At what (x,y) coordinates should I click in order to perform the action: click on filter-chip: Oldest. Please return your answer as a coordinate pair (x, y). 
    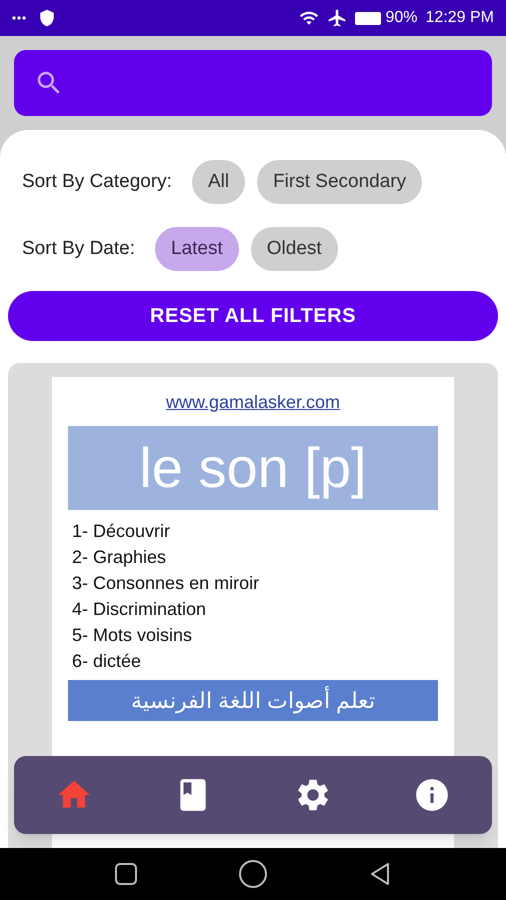
    Looking at the image, I should click on (294, 249).